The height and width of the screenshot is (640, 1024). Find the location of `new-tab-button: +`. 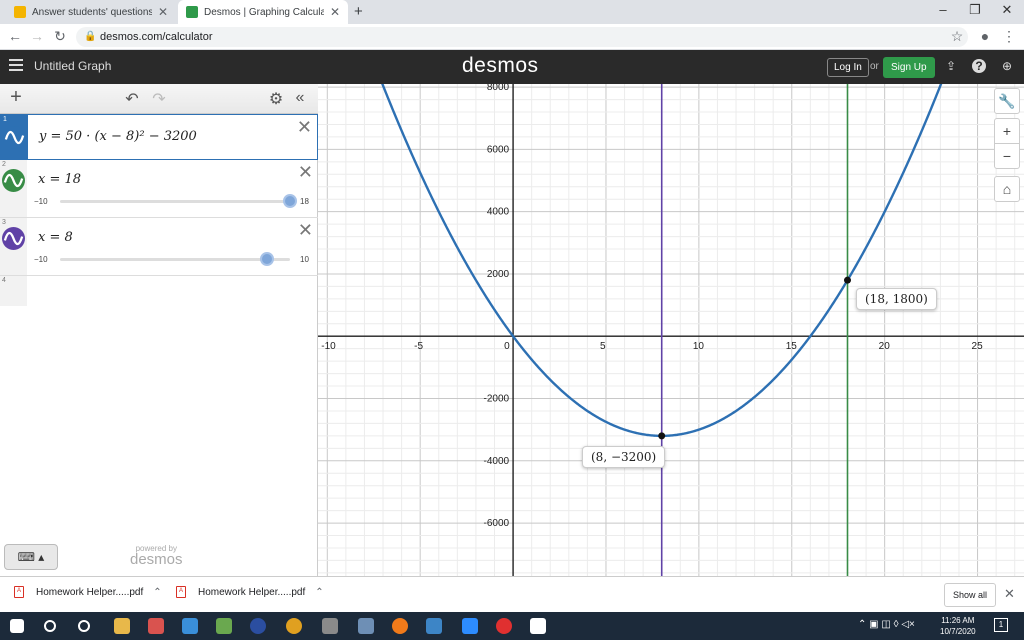

new-tab-button: + is located at coordinates (358, 11).